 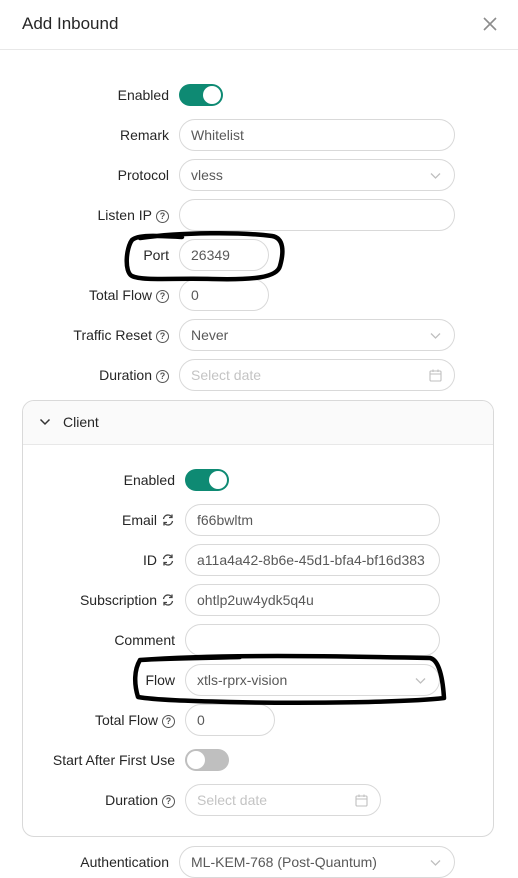 What do you see at coordinates (258, 423) in the screenshot?
I see `client-panel-header: Client` at bounding box center [258, 423].